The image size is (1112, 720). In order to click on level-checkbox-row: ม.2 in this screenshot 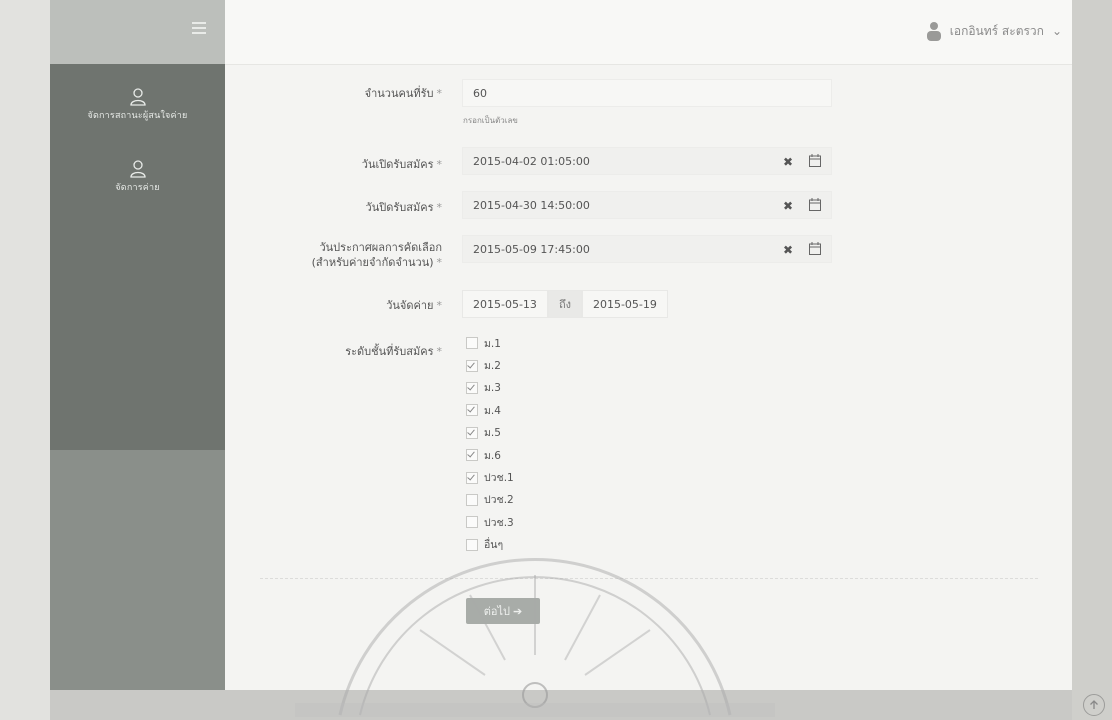, I will do `click(490, 365)`.